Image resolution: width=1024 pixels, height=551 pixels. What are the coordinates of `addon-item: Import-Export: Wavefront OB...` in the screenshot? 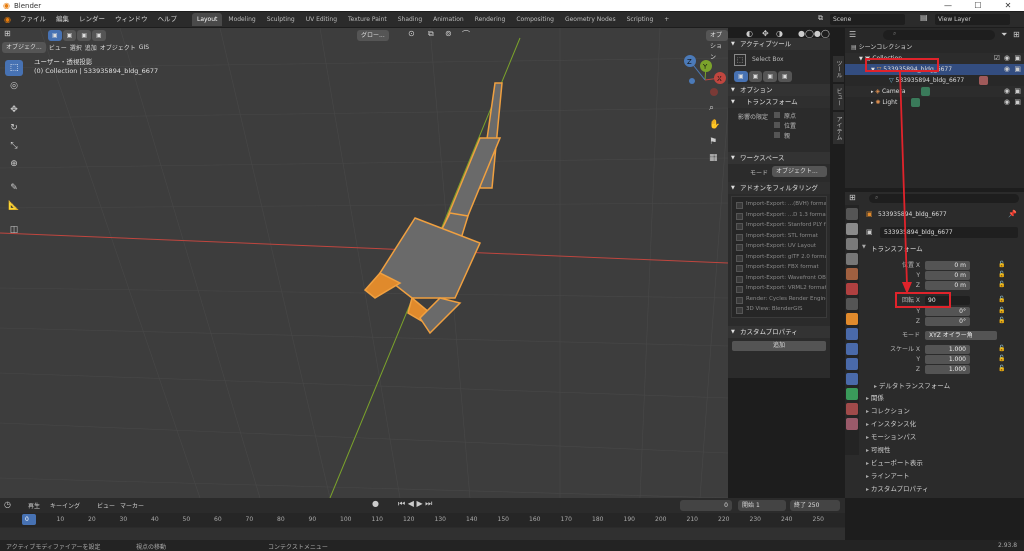 It's located at (779, 278).